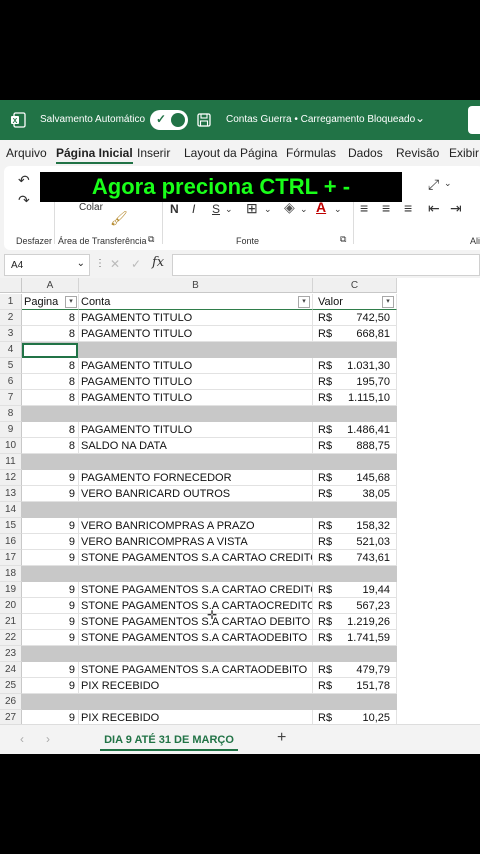  I want to click on row-number: 14, so click(11, 510).